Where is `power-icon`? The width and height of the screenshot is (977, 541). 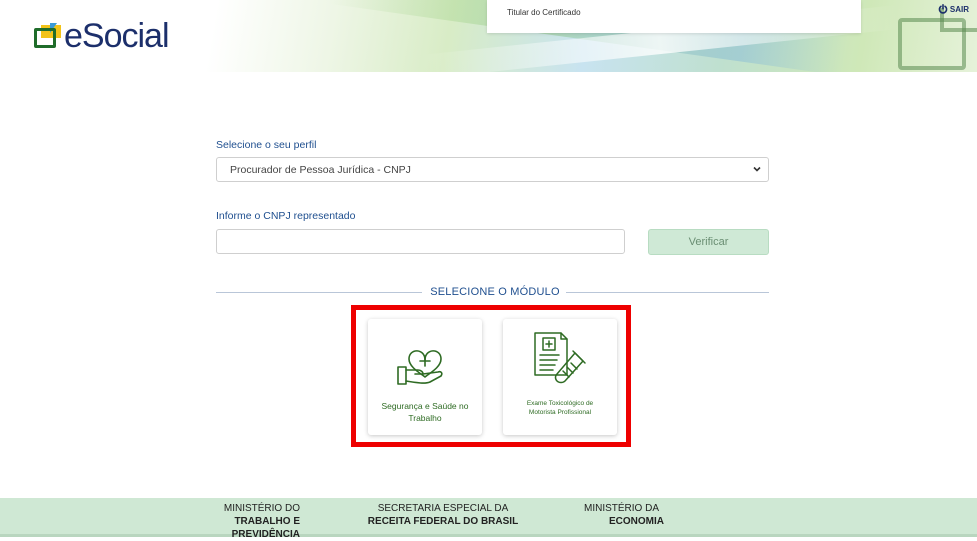
power-icon is located at coordinates (943, 9).